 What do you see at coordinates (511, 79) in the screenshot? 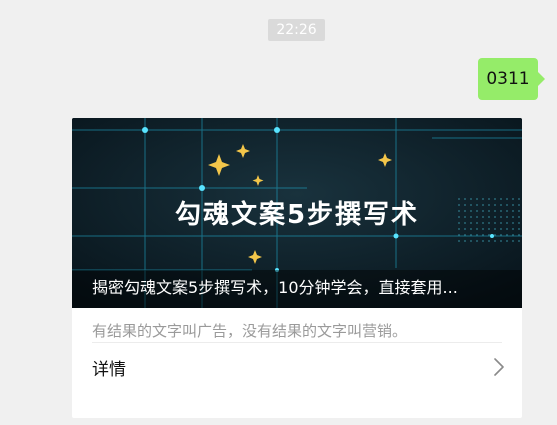
I see `outgoing-message-bubble: 0311` at bounding box center [511, 79].